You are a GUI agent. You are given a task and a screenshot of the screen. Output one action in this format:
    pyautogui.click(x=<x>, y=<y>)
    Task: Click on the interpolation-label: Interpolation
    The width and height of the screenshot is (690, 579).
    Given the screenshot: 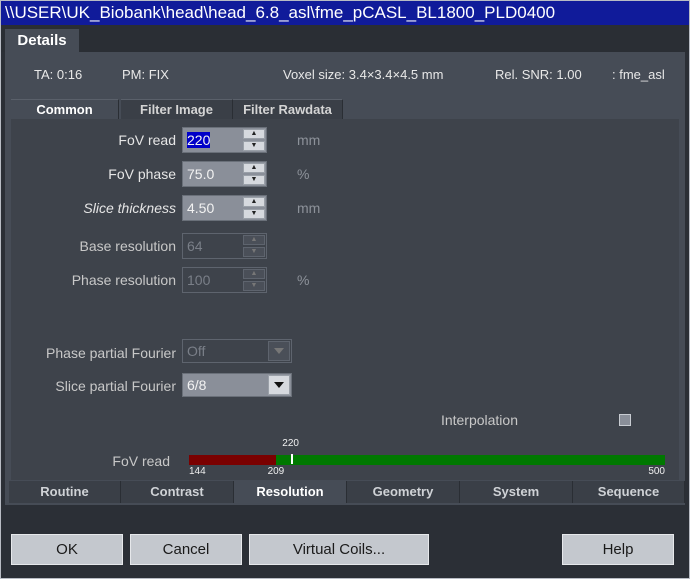 What is the action you would take?
    pyautogui.click(x=479, y=420)
    